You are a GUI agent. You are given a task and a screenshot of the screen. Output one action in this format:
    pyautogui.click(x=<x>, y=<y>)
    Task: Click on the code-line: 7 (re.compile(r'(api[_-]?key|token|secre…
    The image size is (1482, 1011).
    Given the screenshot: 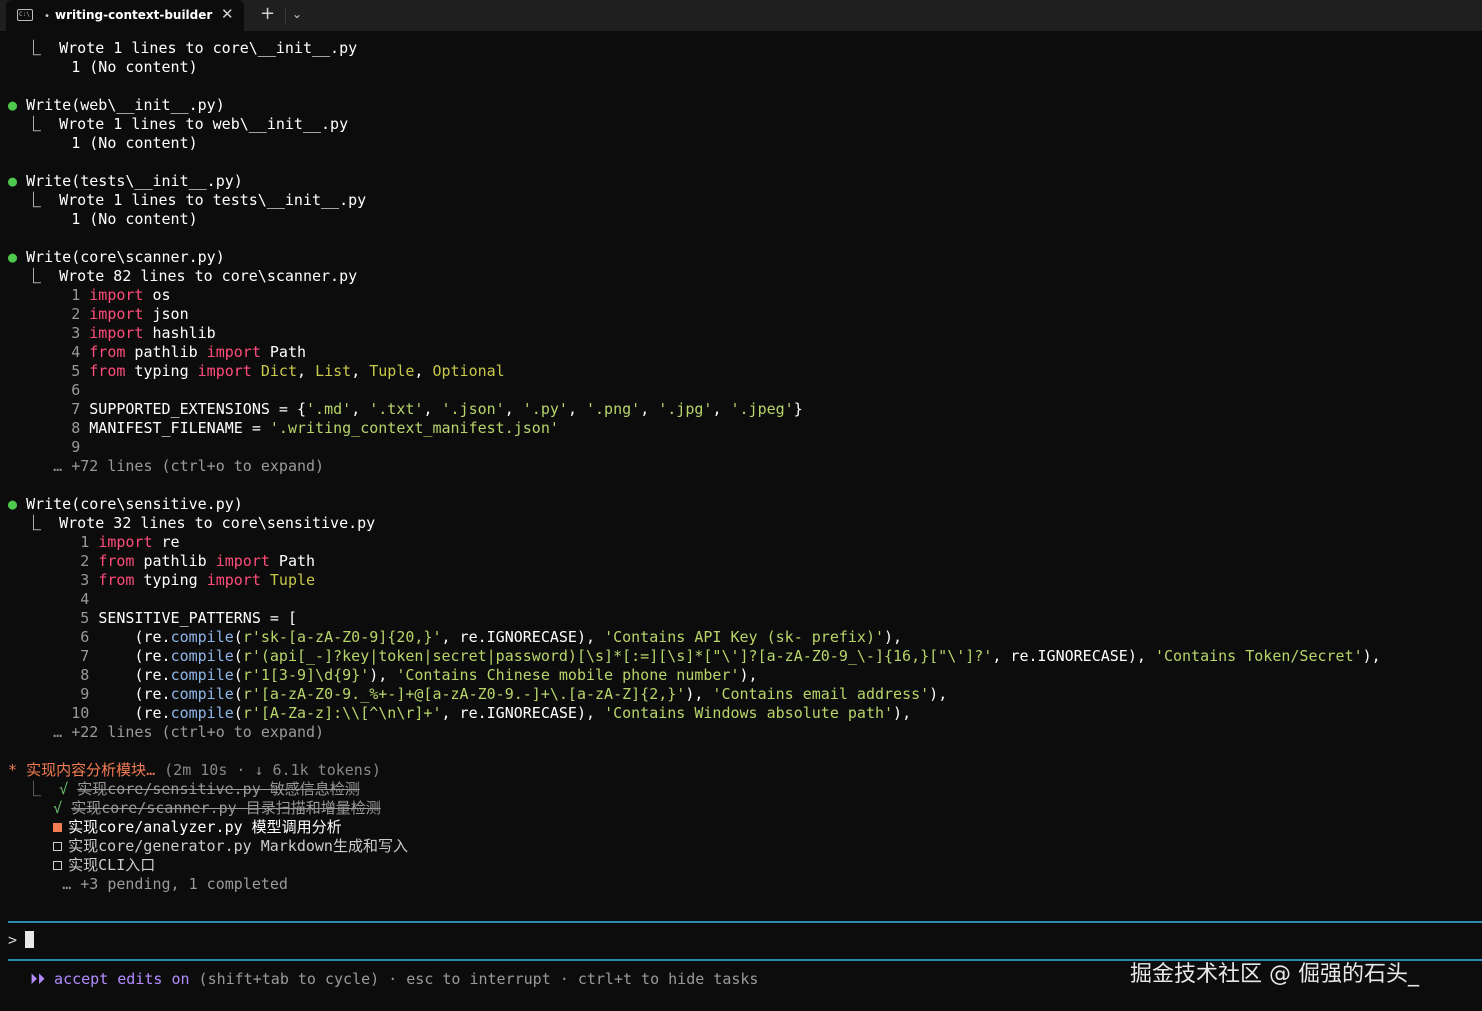 What is the action you would take?
    pyautogui.click(x=730, y=656)
    